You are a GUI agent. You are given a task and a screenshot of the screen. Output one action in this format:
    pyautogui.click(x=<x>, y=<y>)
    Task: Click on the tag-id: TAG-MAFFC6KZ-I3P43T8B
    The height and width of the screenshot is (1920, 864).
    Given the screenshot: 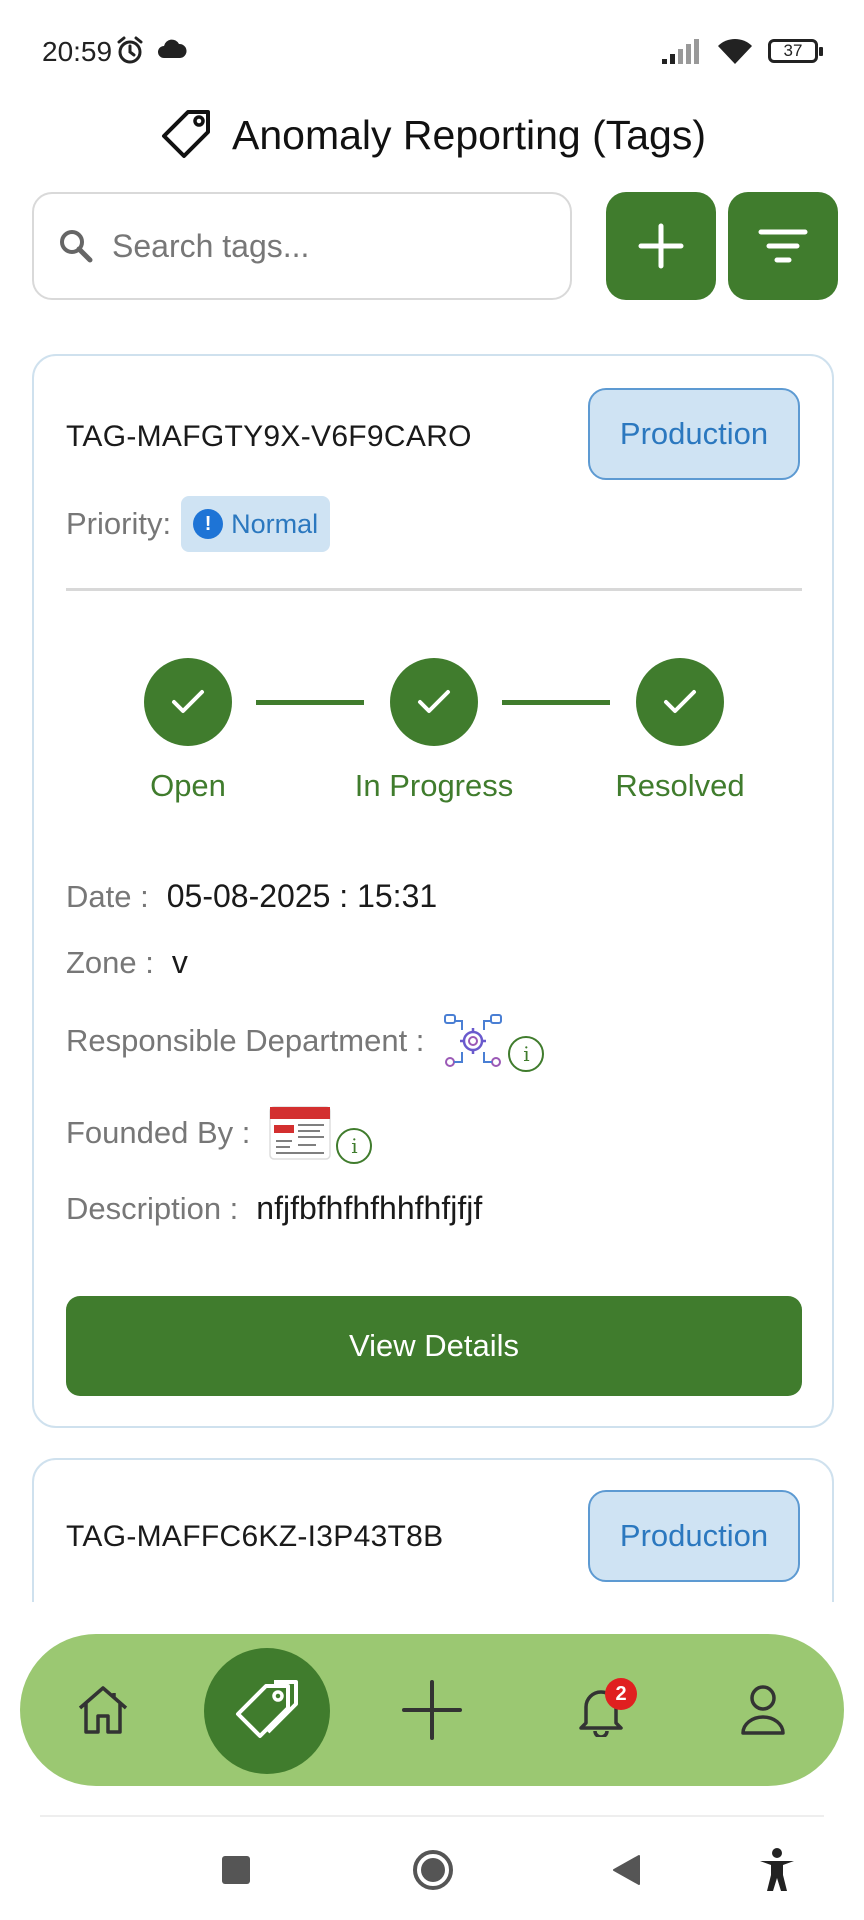 What is the action you would take?
    pyautogui.click(x=255, y=1536)
    